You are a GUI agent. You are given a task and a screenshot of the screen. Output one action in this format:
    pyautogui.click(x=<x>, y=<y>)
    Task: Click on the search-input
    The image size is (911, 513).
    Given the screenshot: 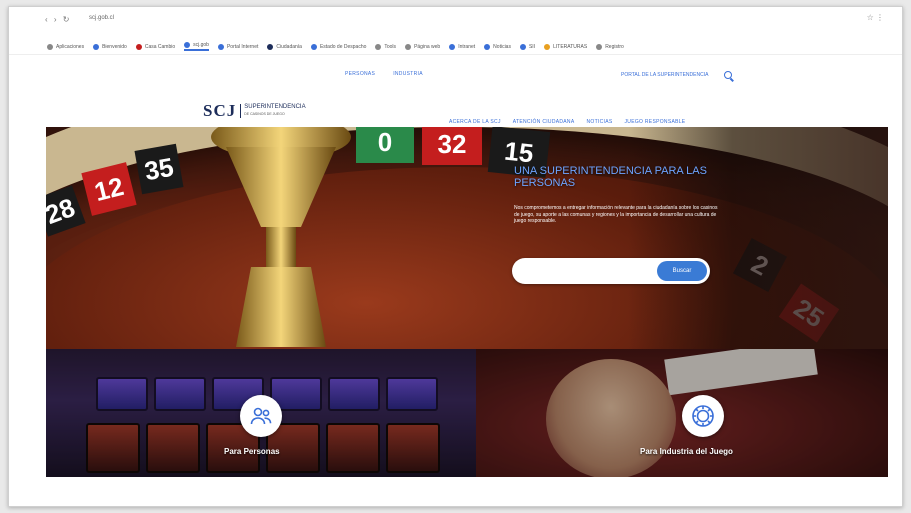 What is the action you would take?
    pyautogui.click(x=587, y=271)
    